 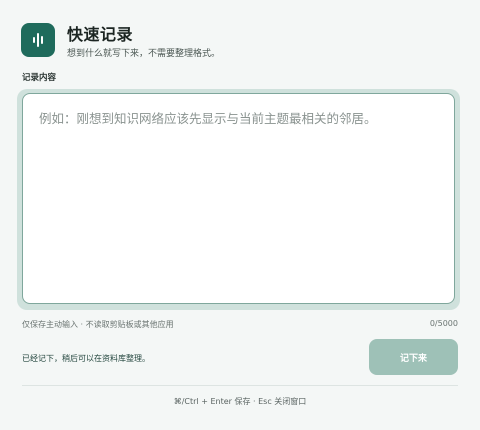 I want to click on note-input-placeholder: 例如：刚想到知识网络应该先显示与当前主题最相关的邻居。, so click(x=208, y=118).